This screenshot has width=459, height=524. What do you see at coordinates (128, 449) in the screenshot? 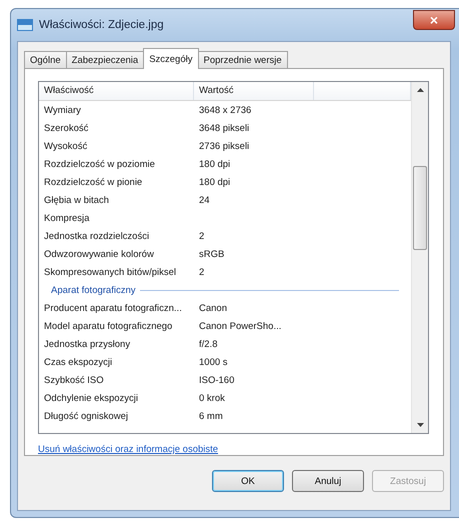
I see `remove-properties-link: Usuń właściwości oraz informacje osobiste` at bounding box center [128, 449].